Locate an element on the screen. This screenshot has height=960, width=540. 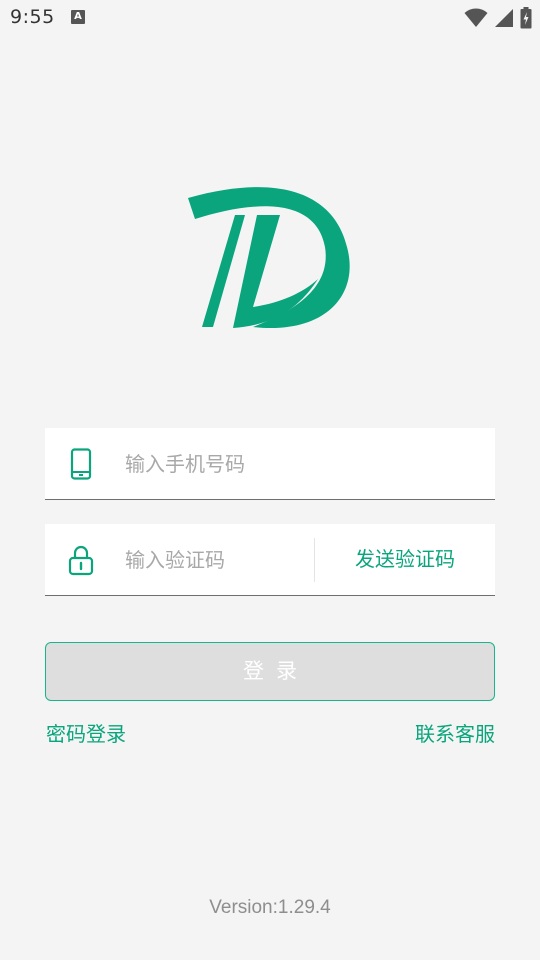
status-time: 9:55 is located at coordinates (32, 17).